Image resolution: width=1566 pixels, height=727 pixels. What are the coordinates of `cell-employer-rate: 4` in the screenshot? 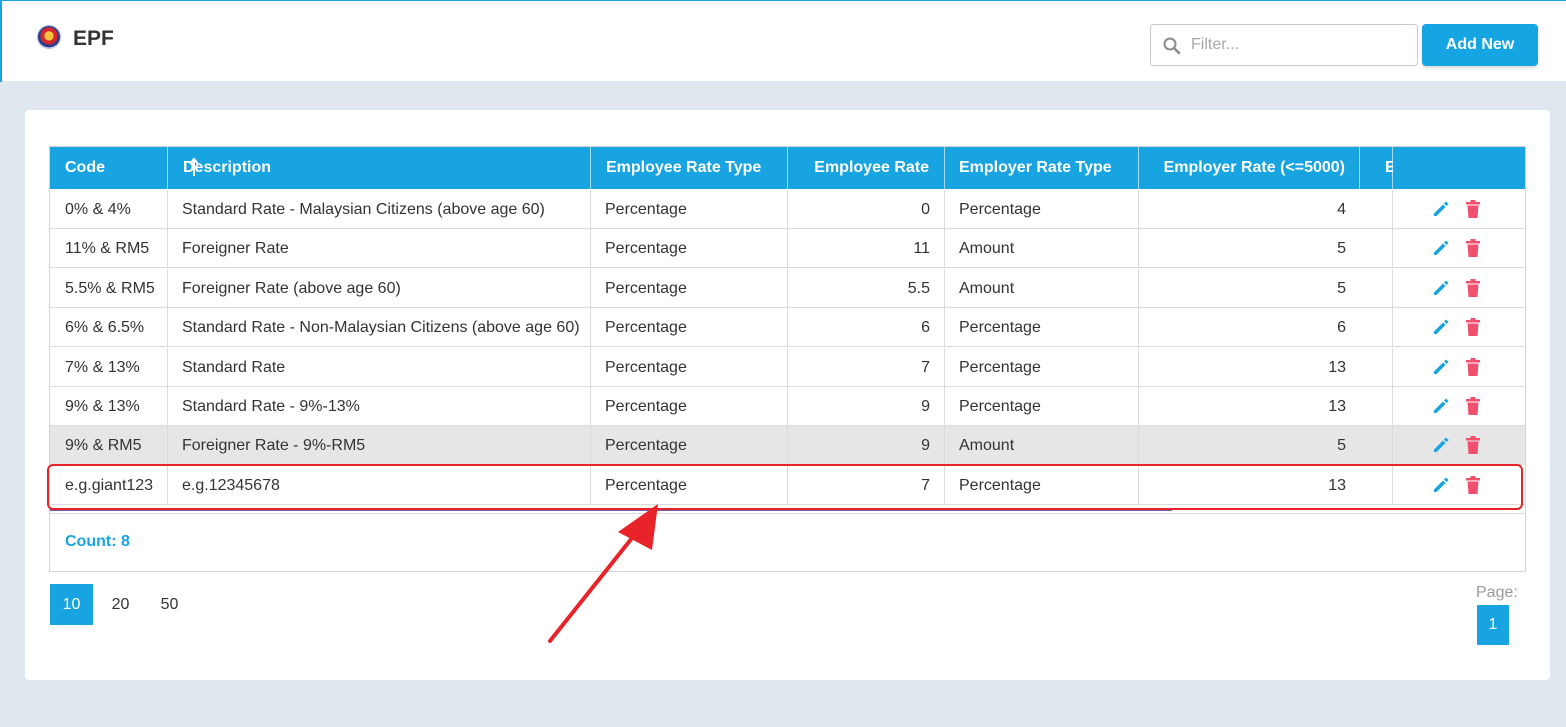 It's located at (1341, 209).